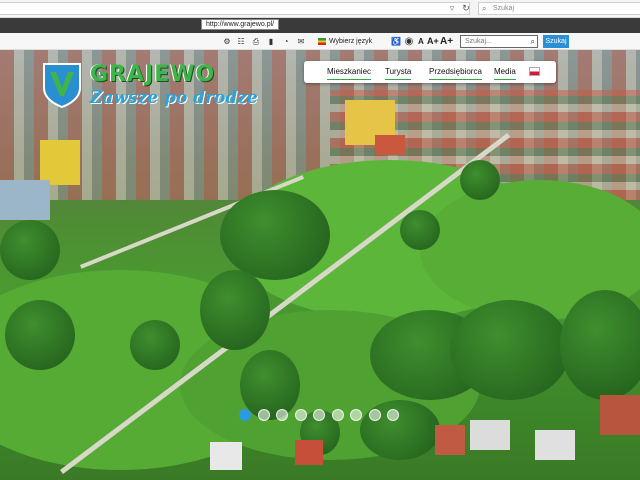  What do you see at coordinates (62, 85) in the screenshot?
I see `coat-of-arms-logo` at bounding box center [62, 85].